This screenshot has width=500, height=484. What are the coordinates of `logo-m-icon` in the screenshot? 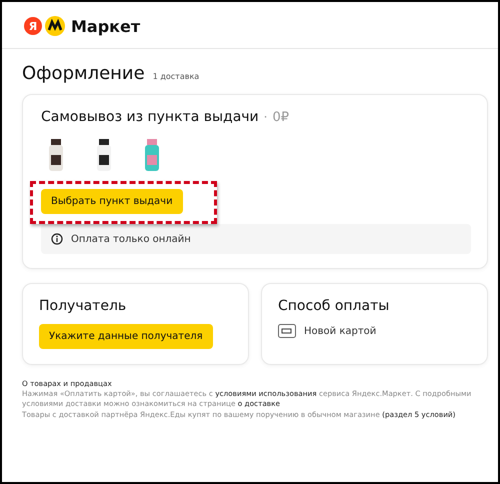 It's located at (55, 26).